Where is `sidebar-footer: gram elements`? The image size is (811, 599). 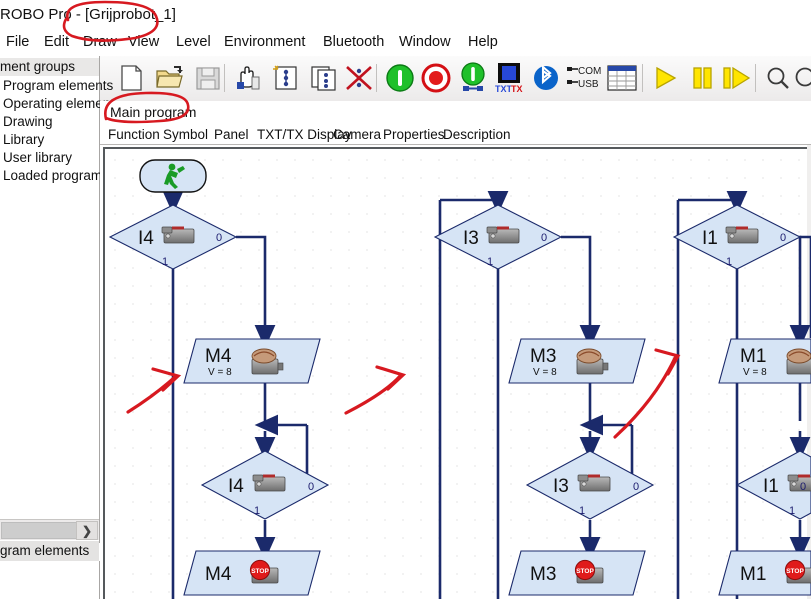 sidebar-footer: gram elements is located at coordinates (49, 551).